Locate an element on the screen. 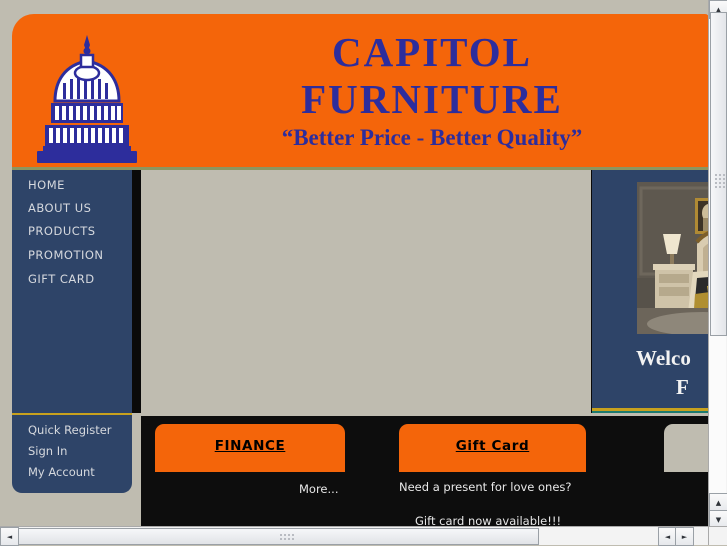 The image size is (727, 546). scroll-left-button: ◄ is located at coordinates (9, 536).